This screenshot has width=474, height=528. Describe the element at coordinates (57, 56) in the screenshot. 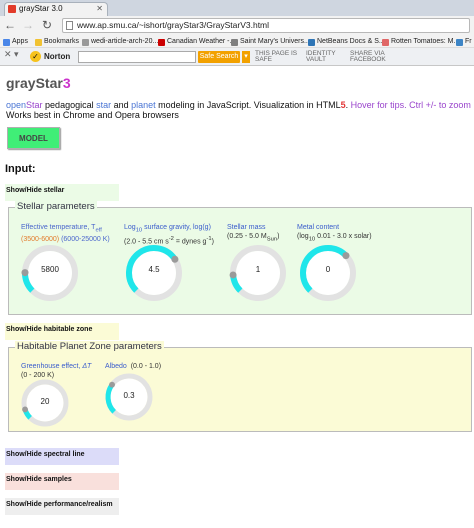

I see `norton-brand: Norton` at that location.